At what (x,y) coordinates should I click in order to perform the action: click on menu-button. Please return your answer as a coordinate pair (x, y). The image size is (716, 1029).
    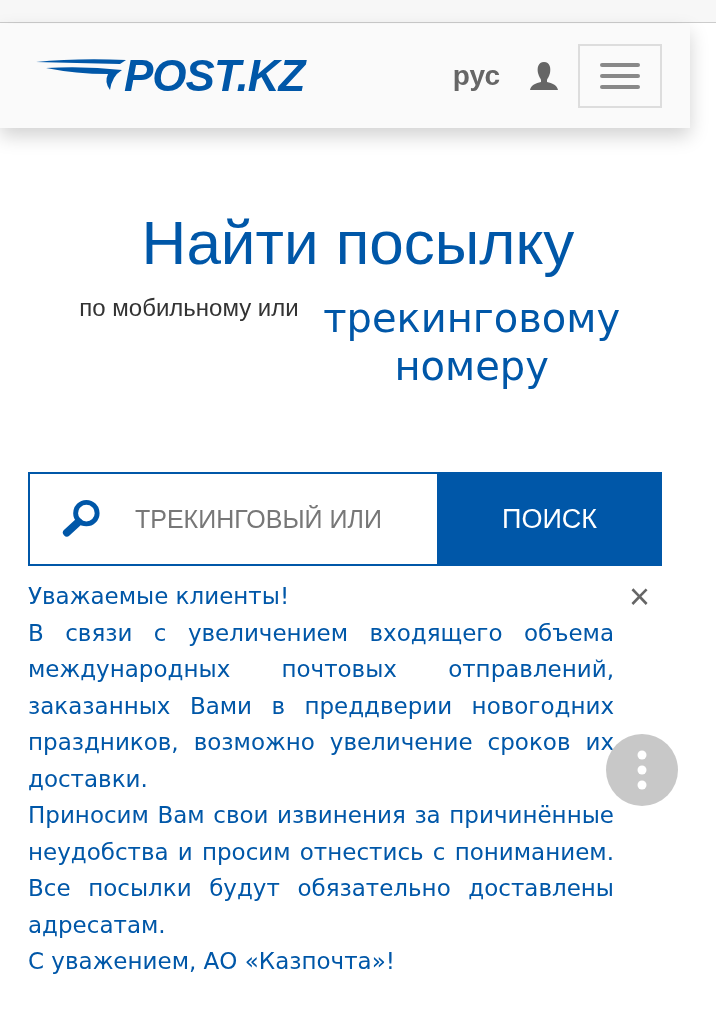
    Looking at the image, I should click on (620, 76).